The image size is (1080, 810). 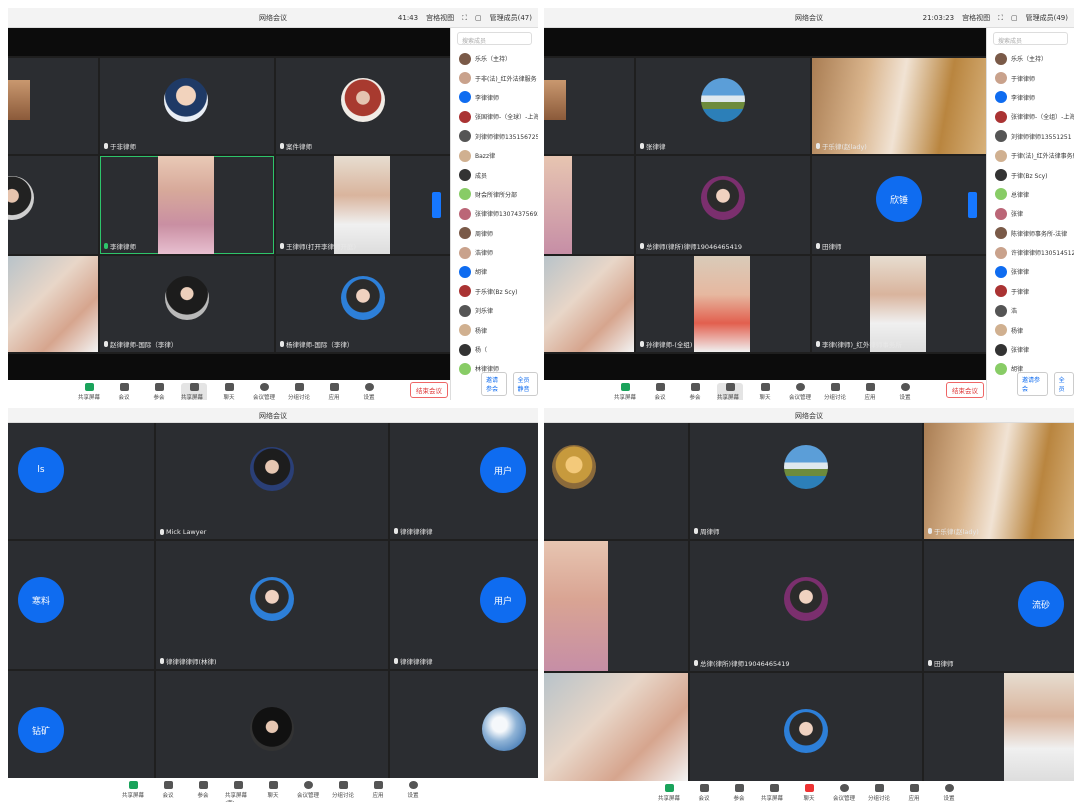 I want to click on video-tile: 钻矿, so click(x=81, y=724).